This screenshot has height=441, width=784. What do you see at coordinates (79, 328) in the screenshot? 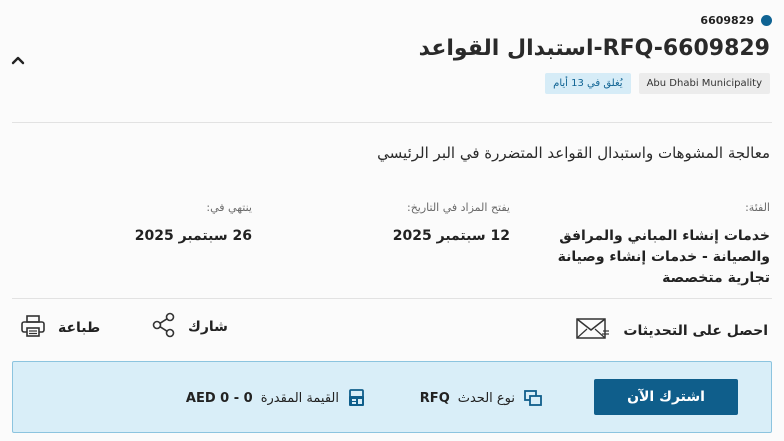
I see `print-label: طباعة` at bounding box center [79, 328].